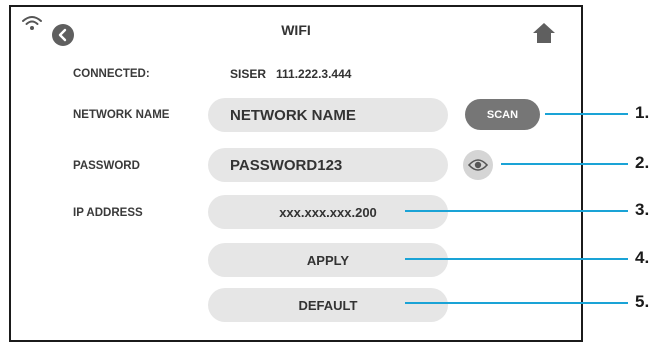  I want to click on password-label: PASSWORD, so click(106, 166).